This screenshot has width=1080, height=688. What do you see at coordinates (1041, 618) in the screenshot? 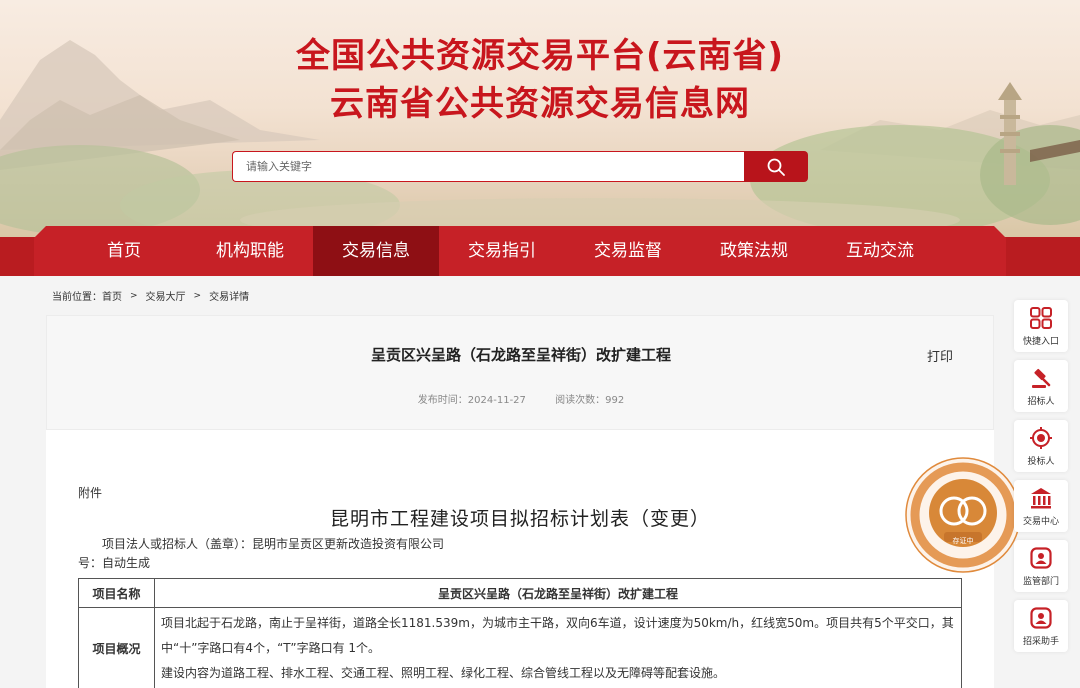
I see `assistant-icon` at bounding box center [1041, 618].